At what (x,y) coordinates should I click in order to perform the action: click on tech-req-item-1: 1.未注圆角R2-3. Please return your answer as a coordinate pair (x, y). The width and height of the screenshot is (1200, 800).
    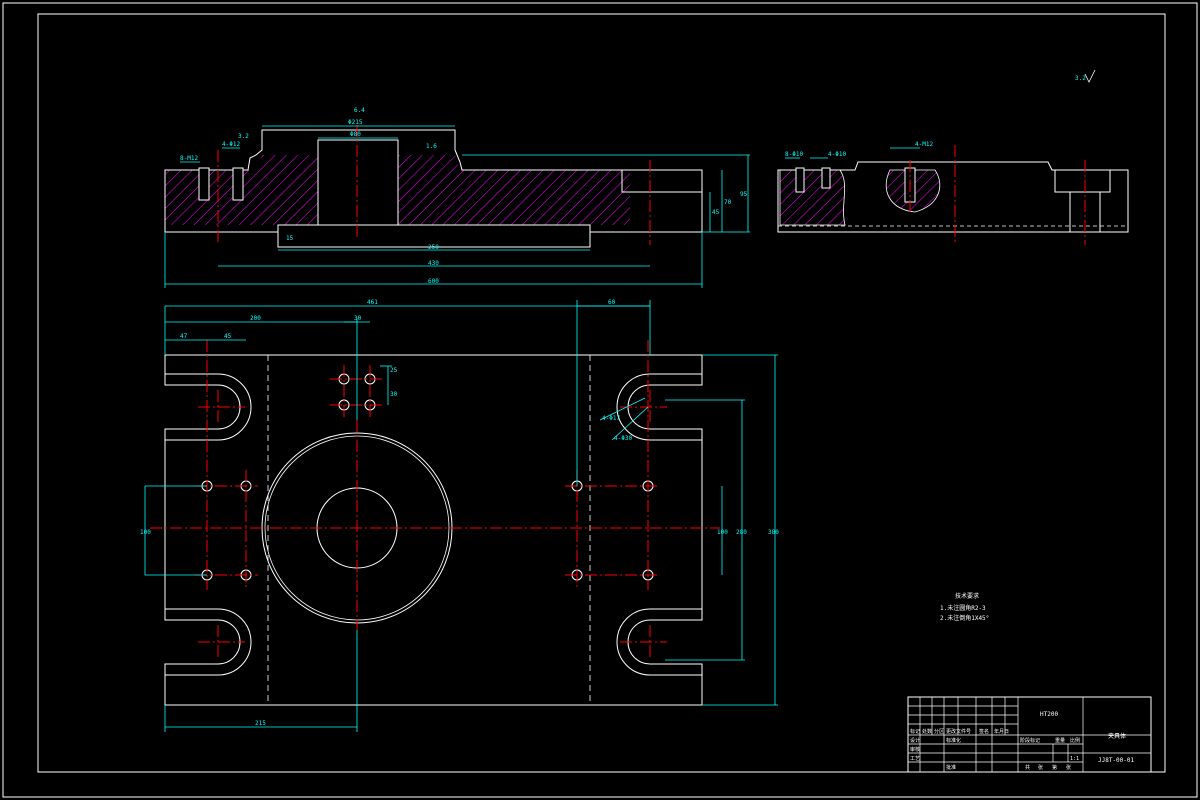
    Looking at the image, I should click on (963, 608).